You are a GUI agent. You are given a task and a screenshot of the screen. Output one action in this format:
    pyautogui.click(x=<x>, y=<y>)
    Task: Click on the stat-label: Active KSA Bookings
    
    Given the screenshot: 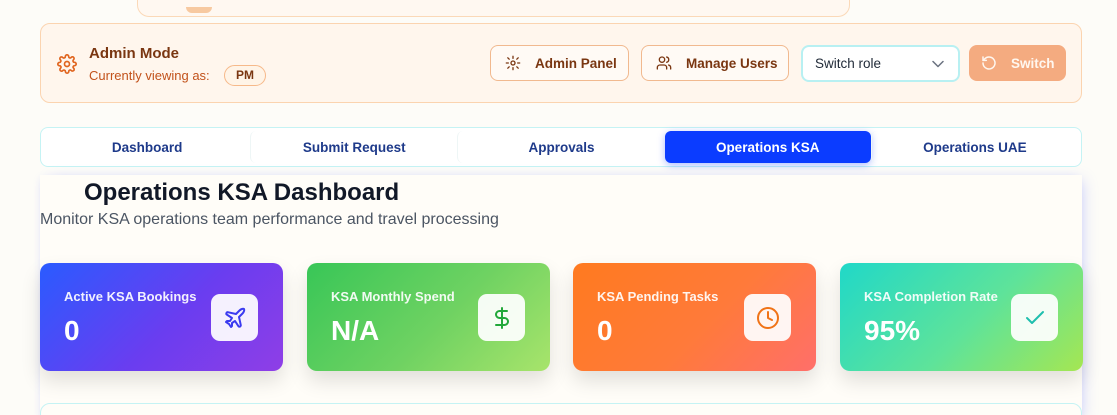 What is the action you would take?
    pyautogui.click(x=130, y=296)
    